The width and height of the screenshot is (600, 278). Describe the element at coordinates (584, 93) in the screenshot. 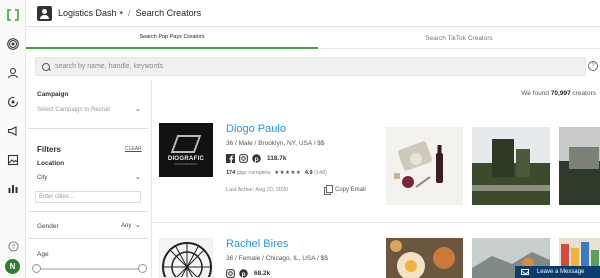

I see `results-suffix: creators` at that location.